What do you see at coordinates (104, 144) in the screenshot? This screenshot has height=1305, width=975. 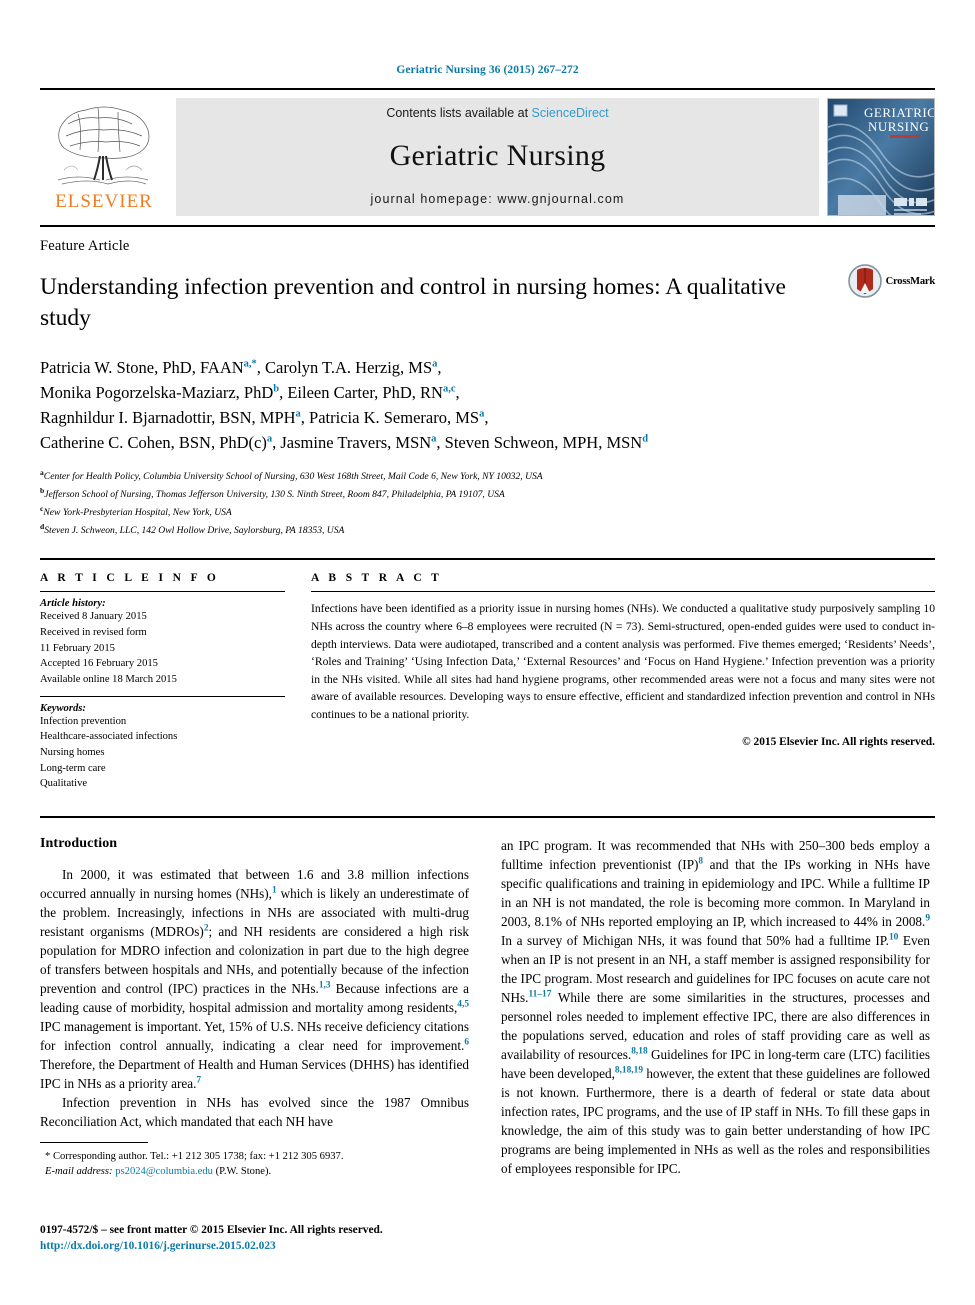 I see `elsevier-tree-icon` at bounding box center [104, 144].